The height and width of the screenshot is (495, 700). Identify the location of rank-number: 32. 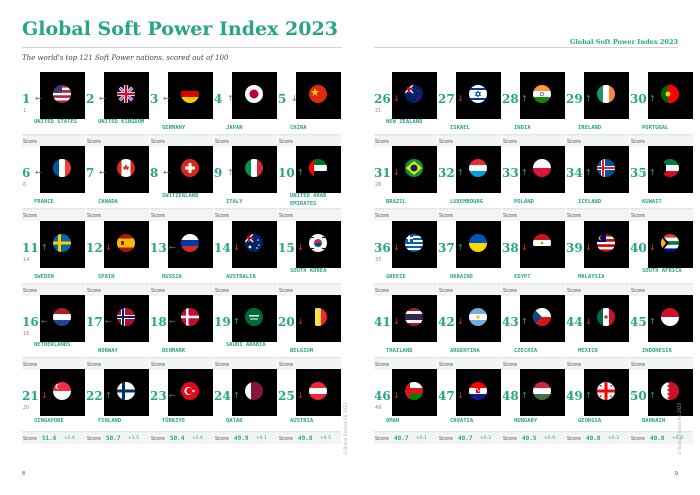
(446, 173).